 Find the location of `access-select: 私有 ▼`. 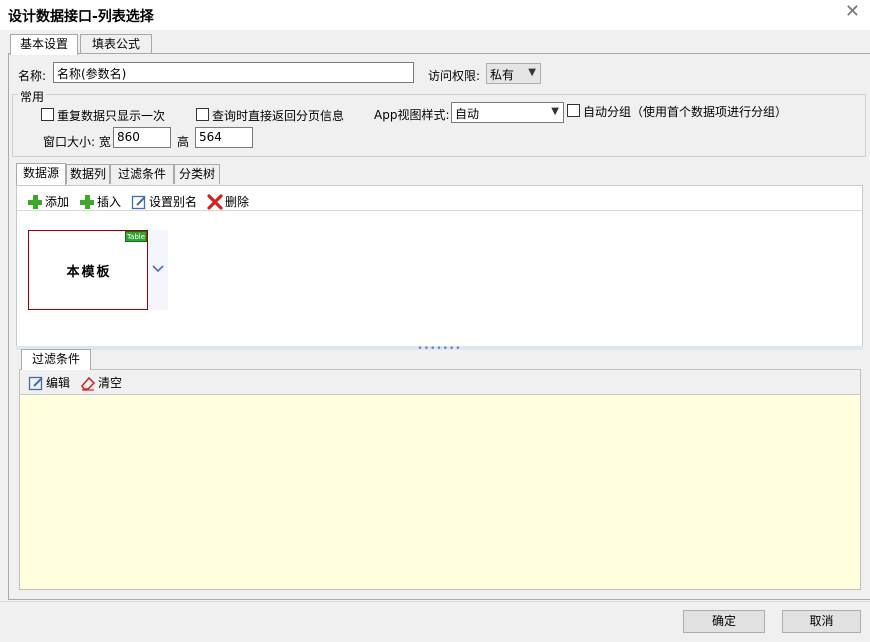

access-select: 私有 ▼ is located at coordinates (513, 73).